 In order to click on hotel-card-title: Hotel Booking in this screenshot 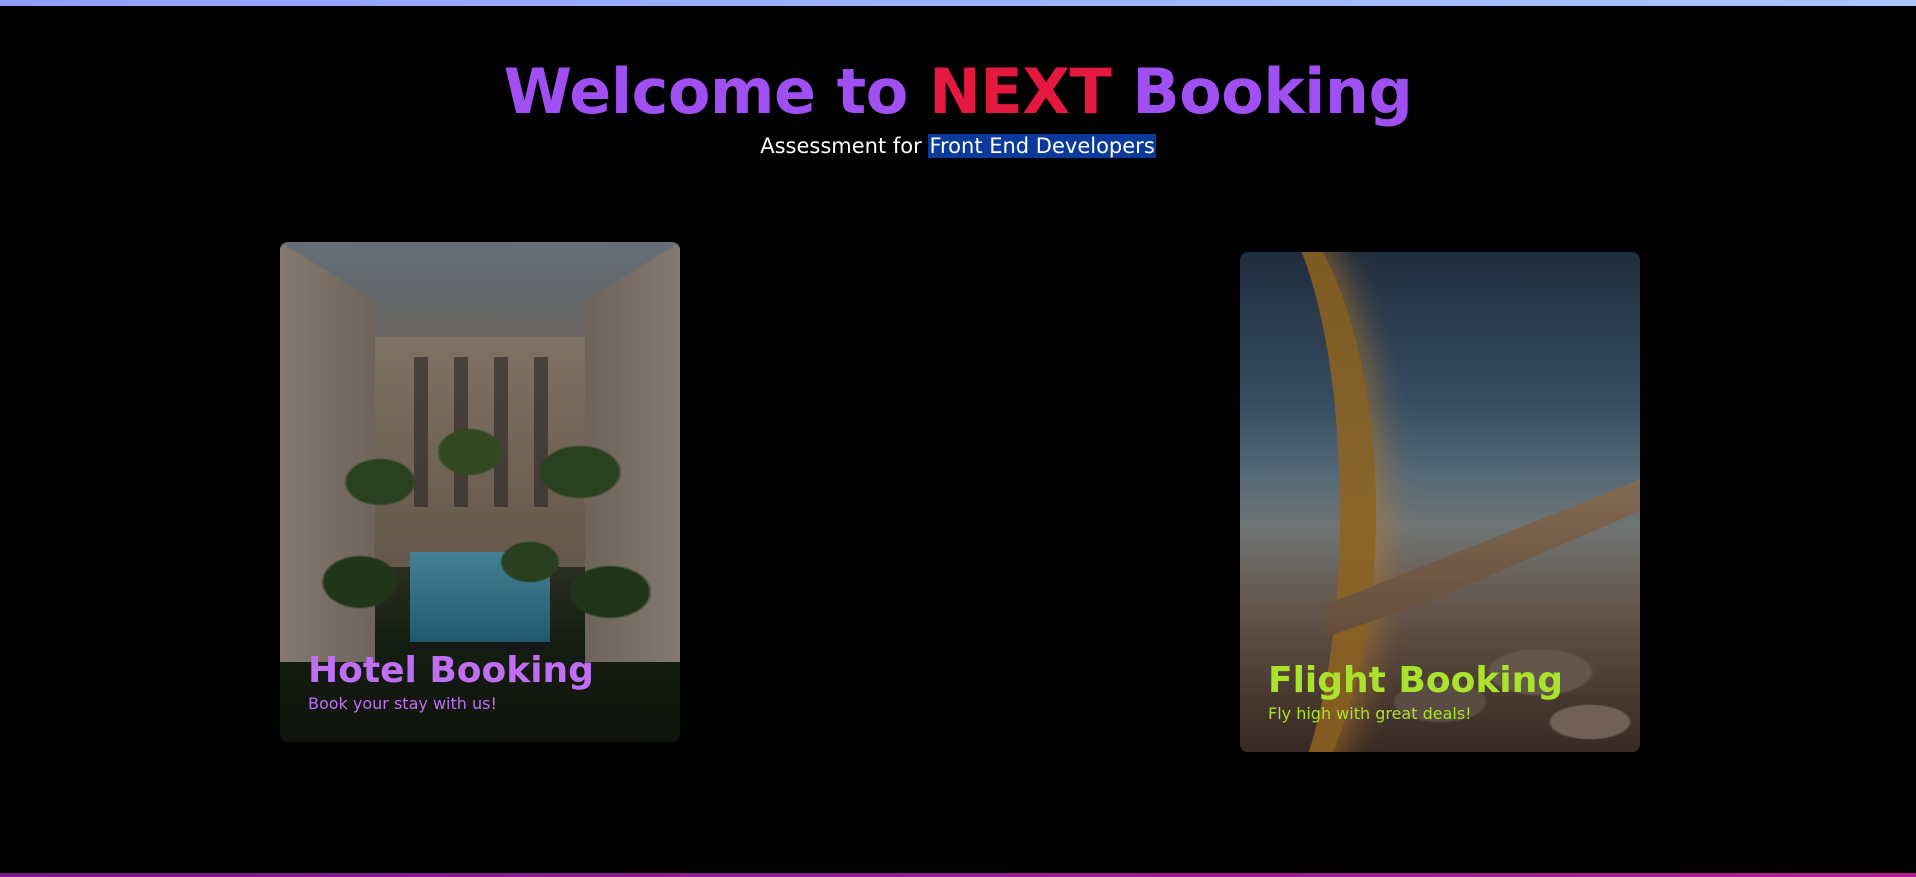, I will do `click(451, 670)`.